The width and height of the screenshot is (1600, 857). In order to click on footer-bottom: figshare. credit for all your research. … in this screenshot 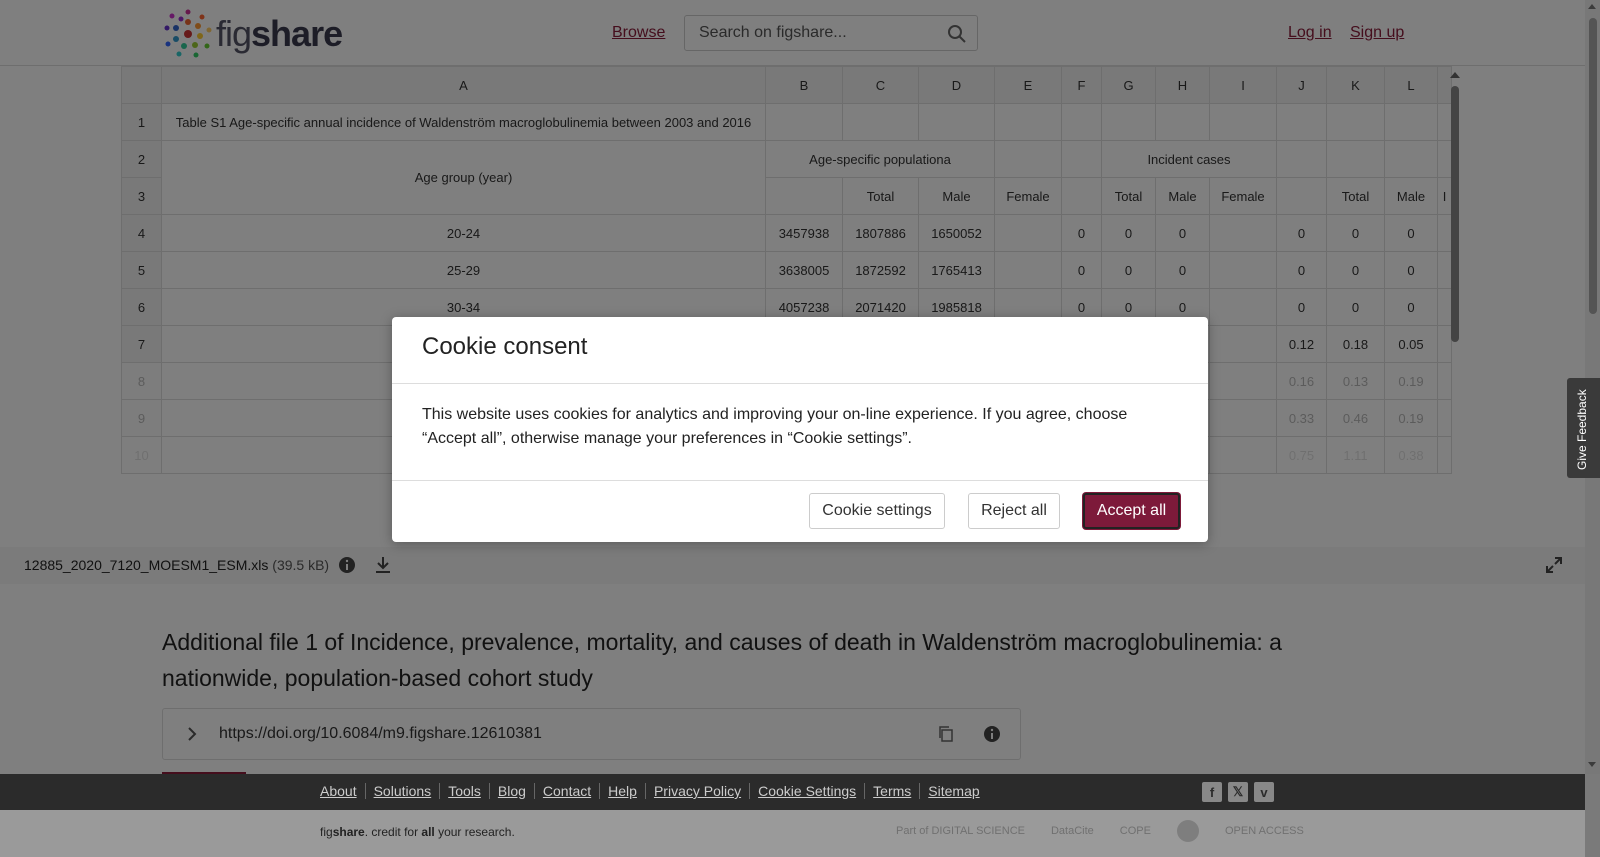, I will do `click(792, 833)`.